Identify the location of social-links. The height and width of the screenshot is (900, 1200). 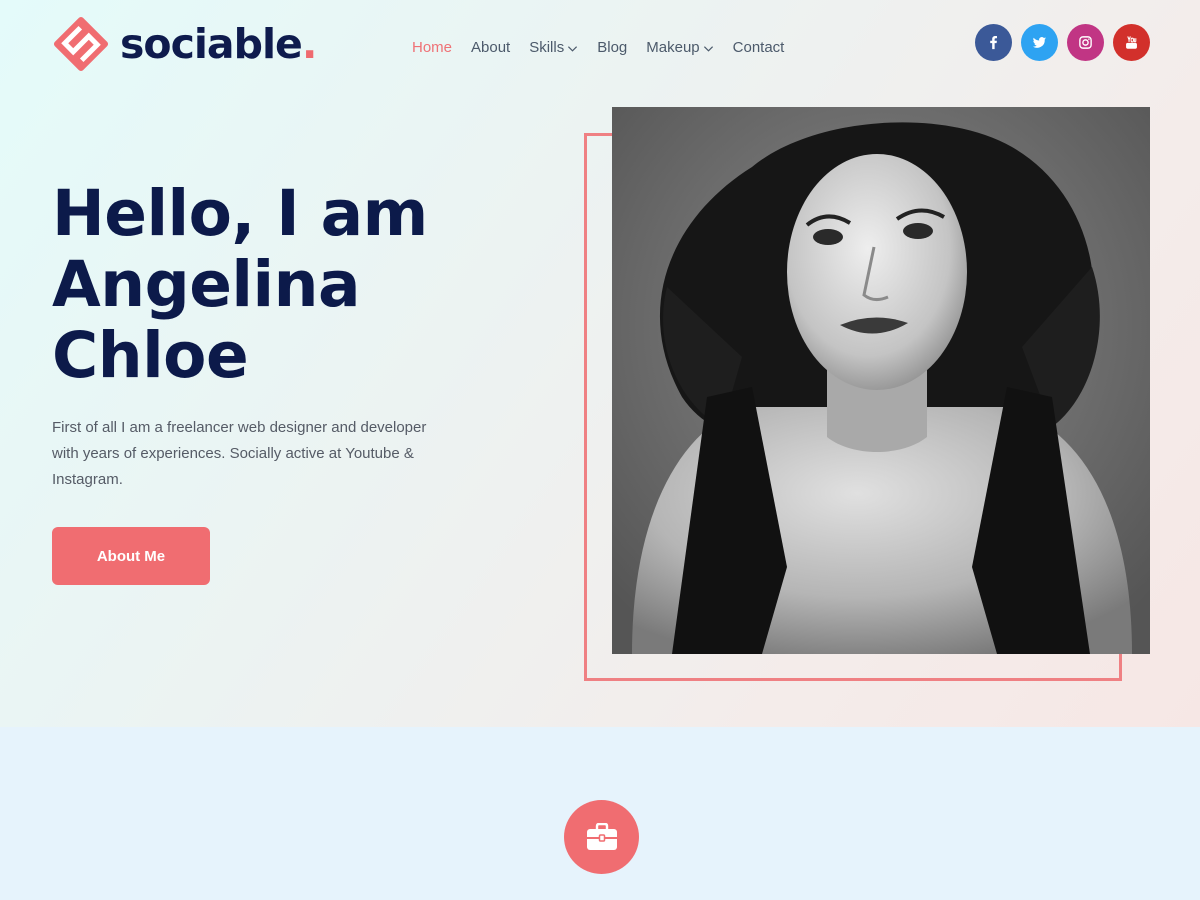
(1062, 42).